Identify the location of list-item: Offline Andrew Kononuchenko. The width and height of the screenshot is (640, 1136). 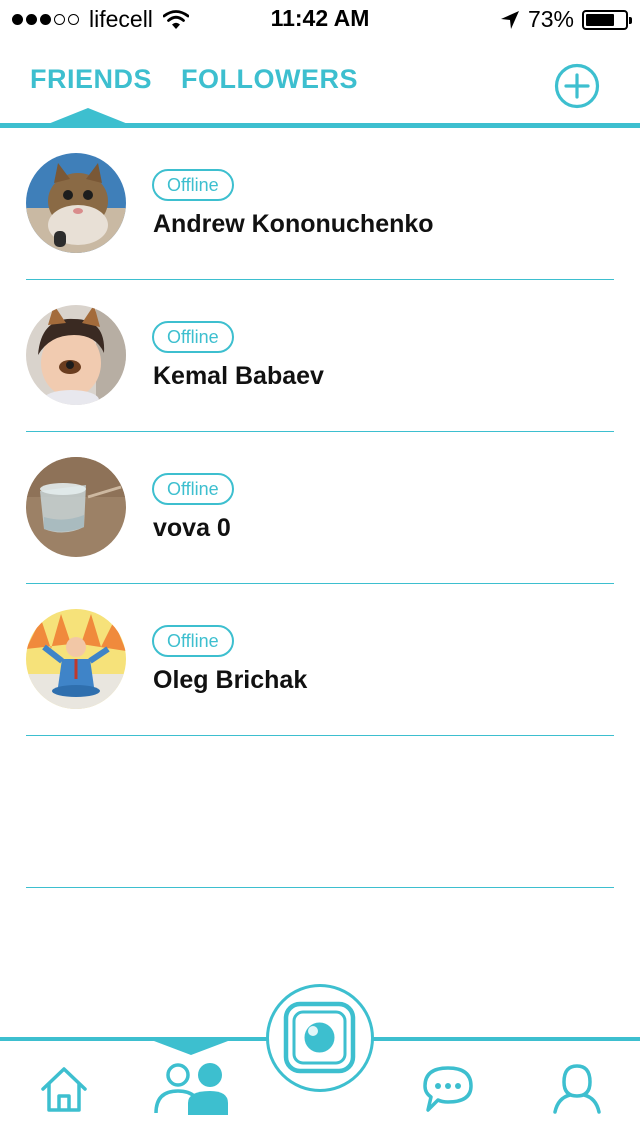
(320, 204).